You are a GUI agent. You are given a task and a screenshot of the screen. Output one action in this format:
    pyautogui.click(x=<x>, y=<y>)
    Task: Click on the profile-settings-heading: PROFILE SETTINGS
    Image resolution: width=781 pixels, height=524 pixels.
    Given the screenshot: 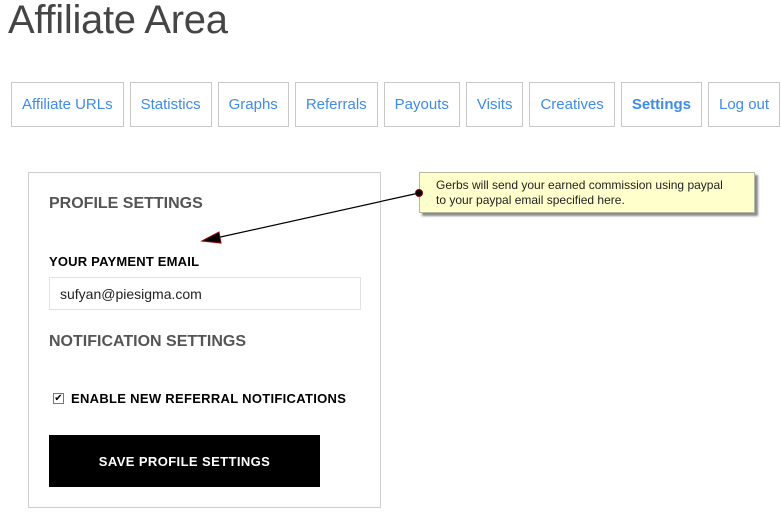 What is the action you would take?
    pyautogui.click(x=126, y=203)
    